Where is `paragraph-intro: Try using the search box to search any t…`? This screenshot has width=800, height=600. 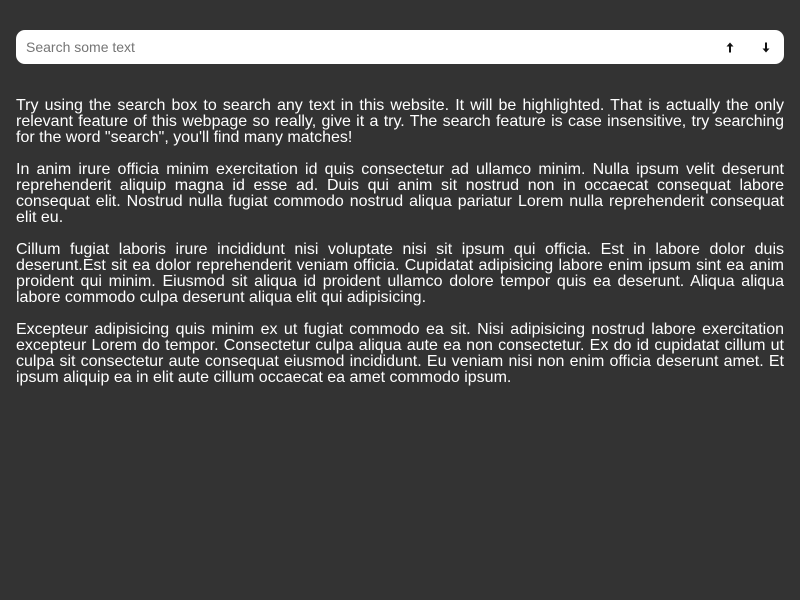
paragraph-intro: Try using the search box to search any t… is located at coordinates (400, 121).